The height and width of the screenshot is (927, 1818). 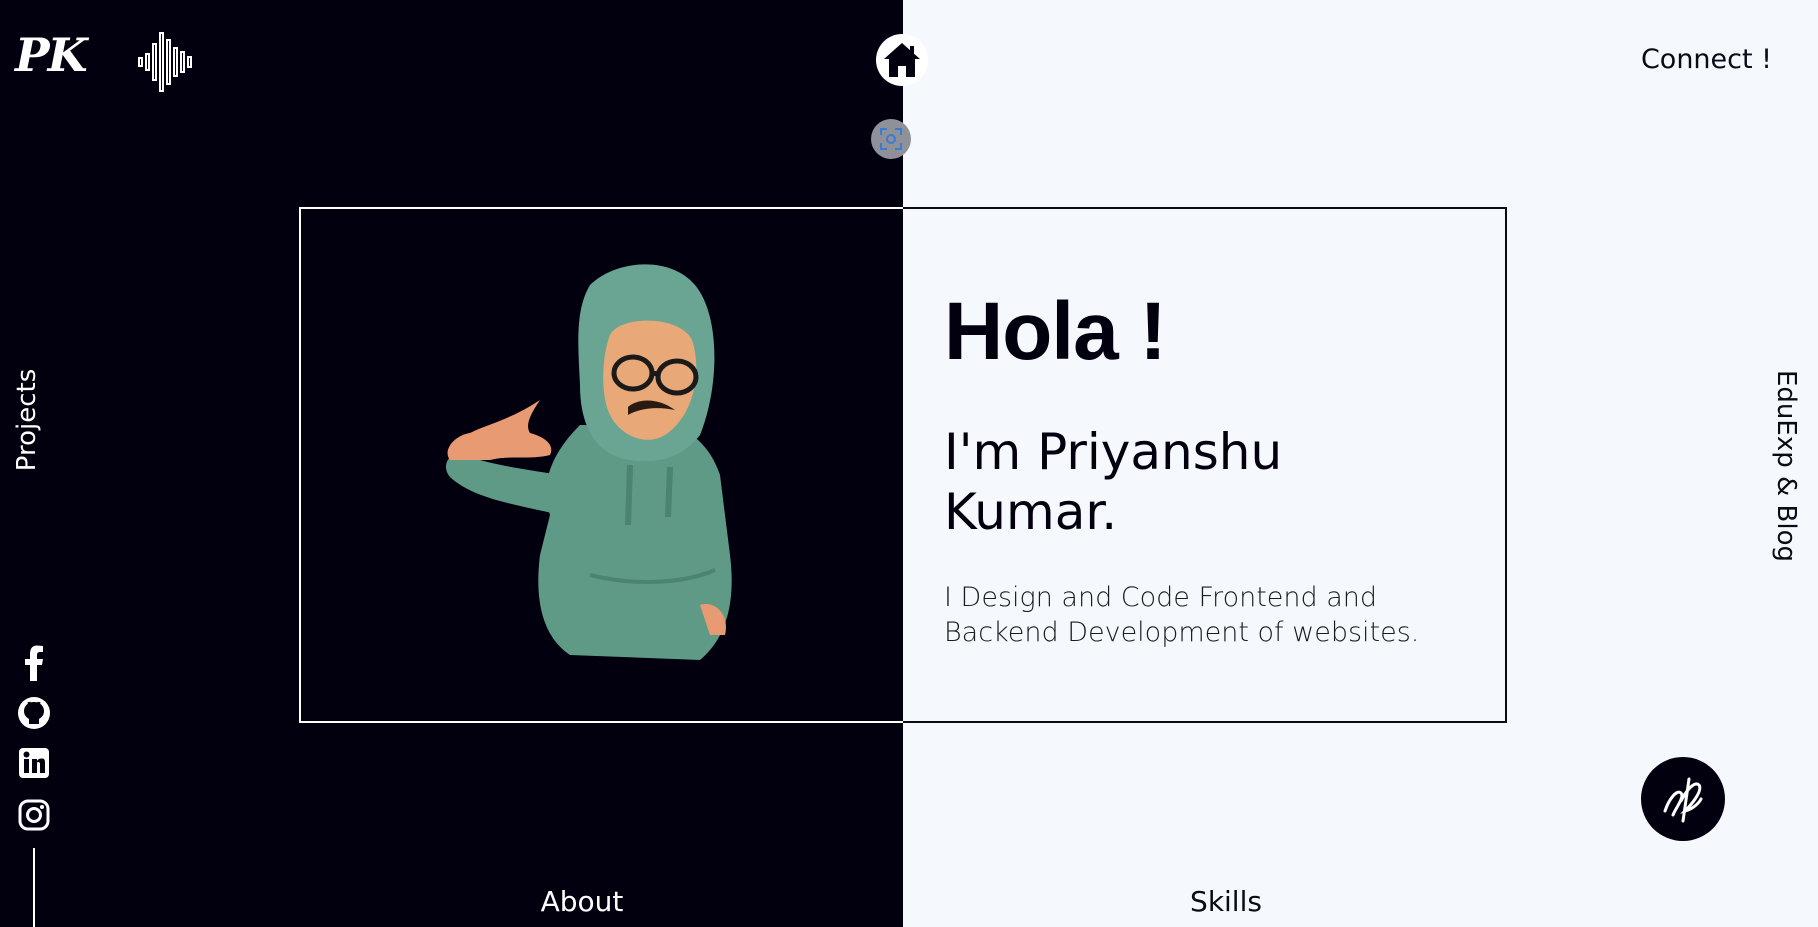 I want to click on greeting-heading: Hola !, so click(x=1055, y=331).